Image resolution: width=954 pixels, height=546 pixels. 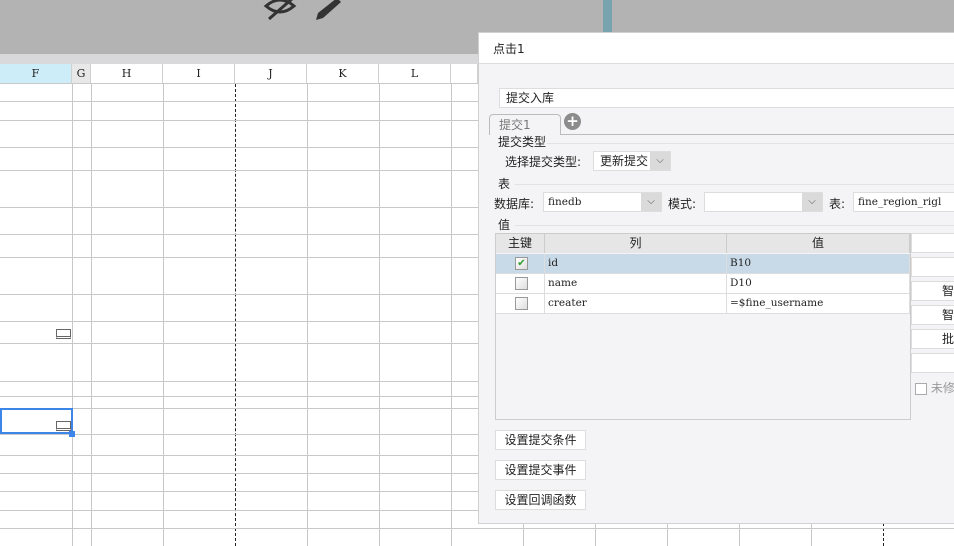 What do you see at coordinates (818, 263) in the screenshot?
I see `value-cell: B10` at bounding box center [818, 263].